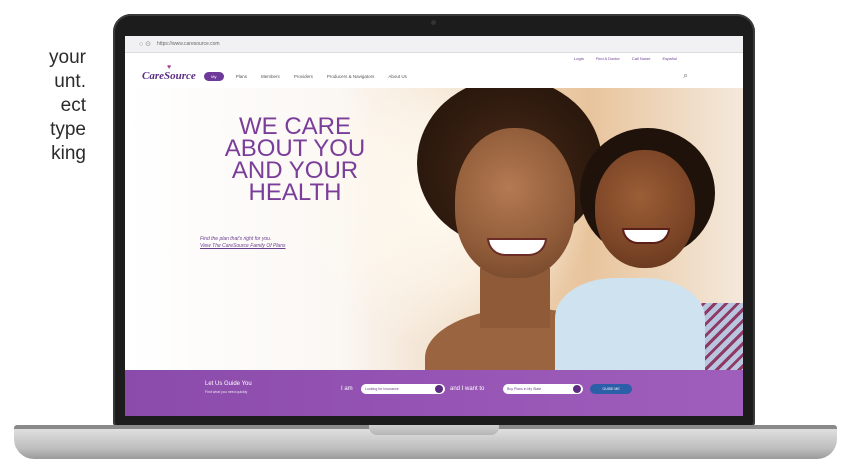 This screenshot has width=851, height=469. What do you see at coordinates (630, 324) in the screenshot?
I see `child-shirt` at bounding box center [630, 324].